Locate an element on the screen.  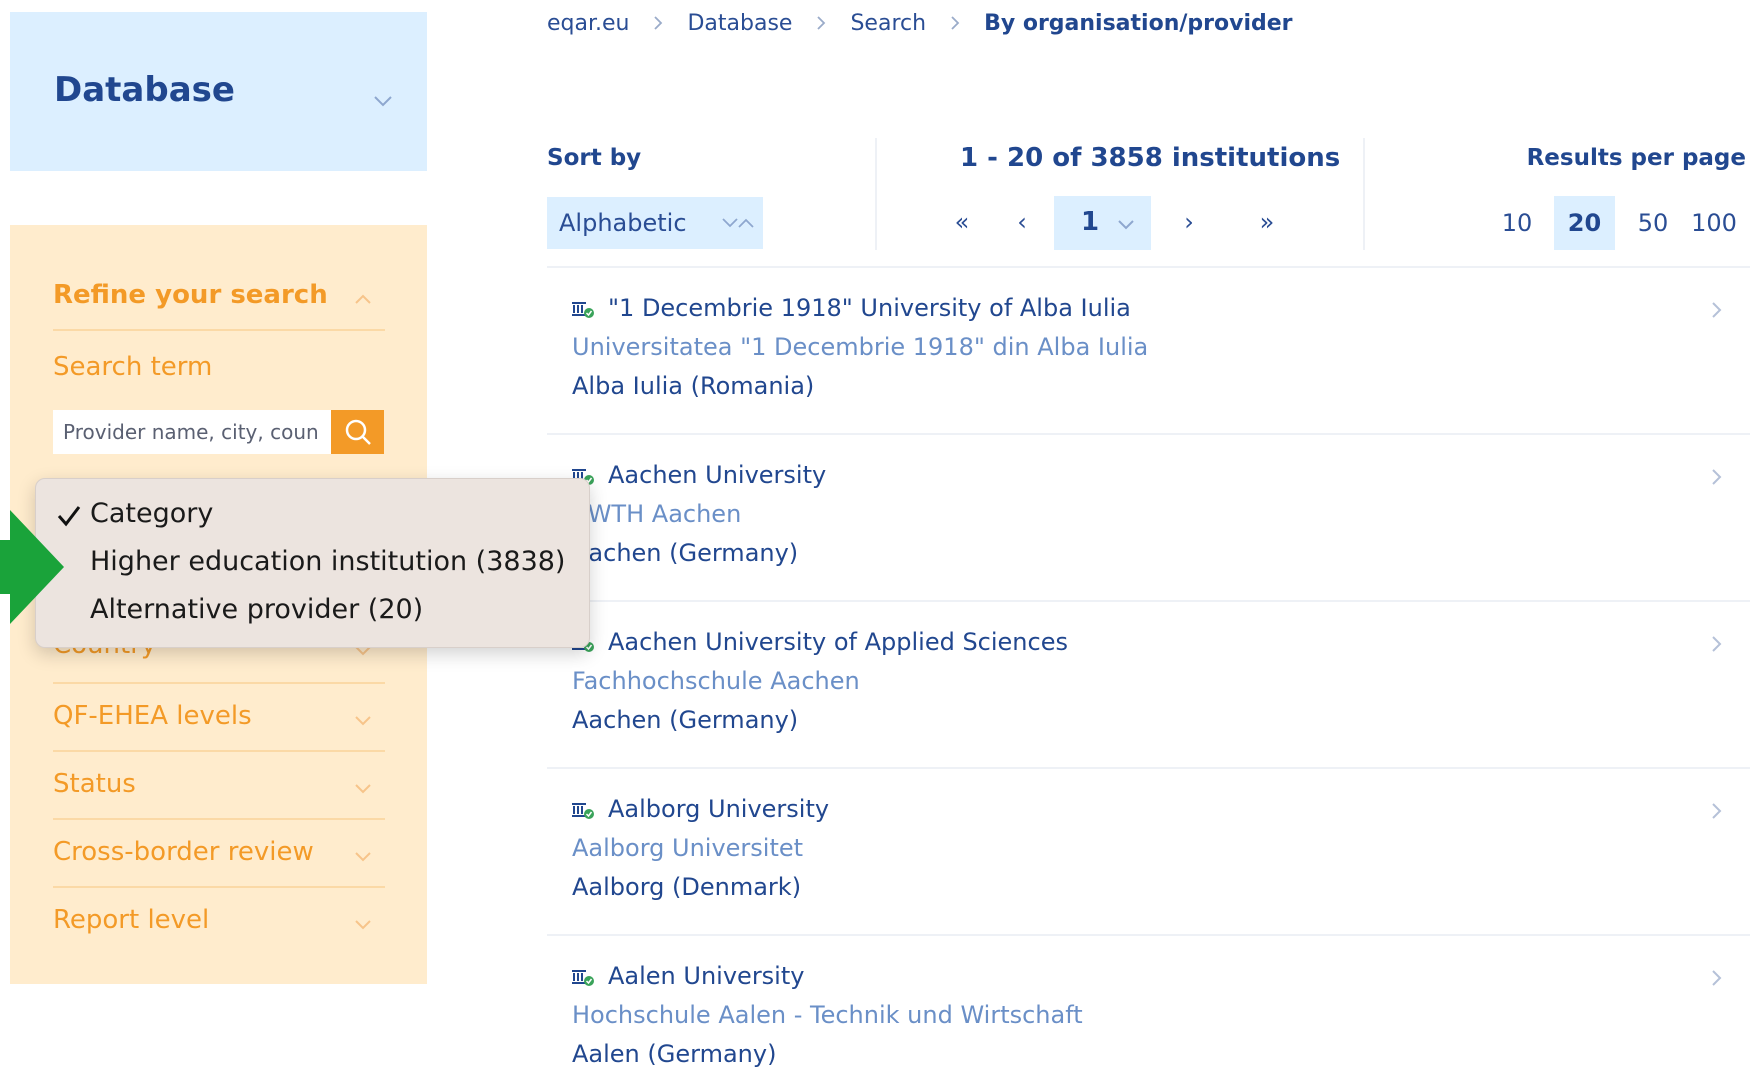
breadcrumb-link-database: Database is located at coordinates (739, 23).